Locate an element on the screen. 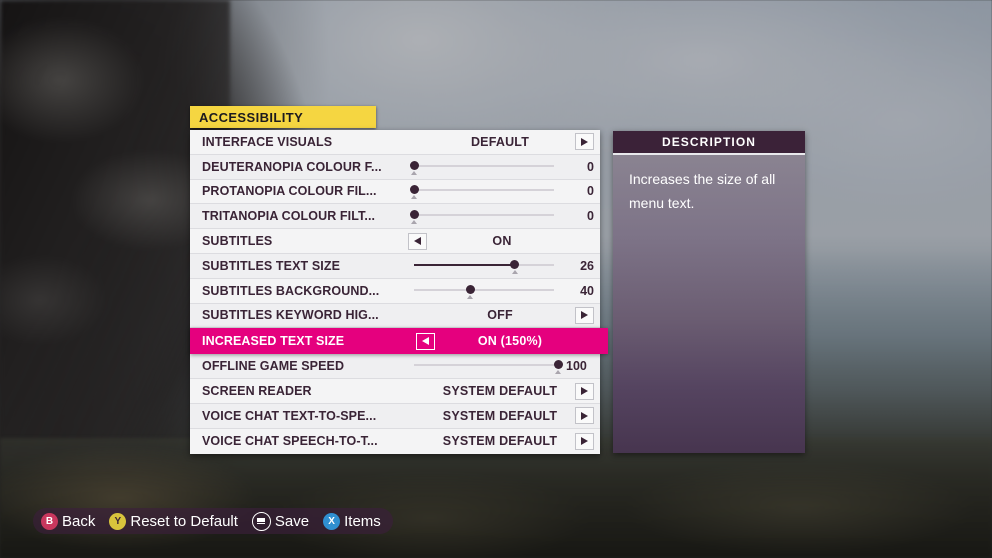 The width and height of the screenshot is (992, 558). button-hint-label: Back is located at coordinates (79, 521).